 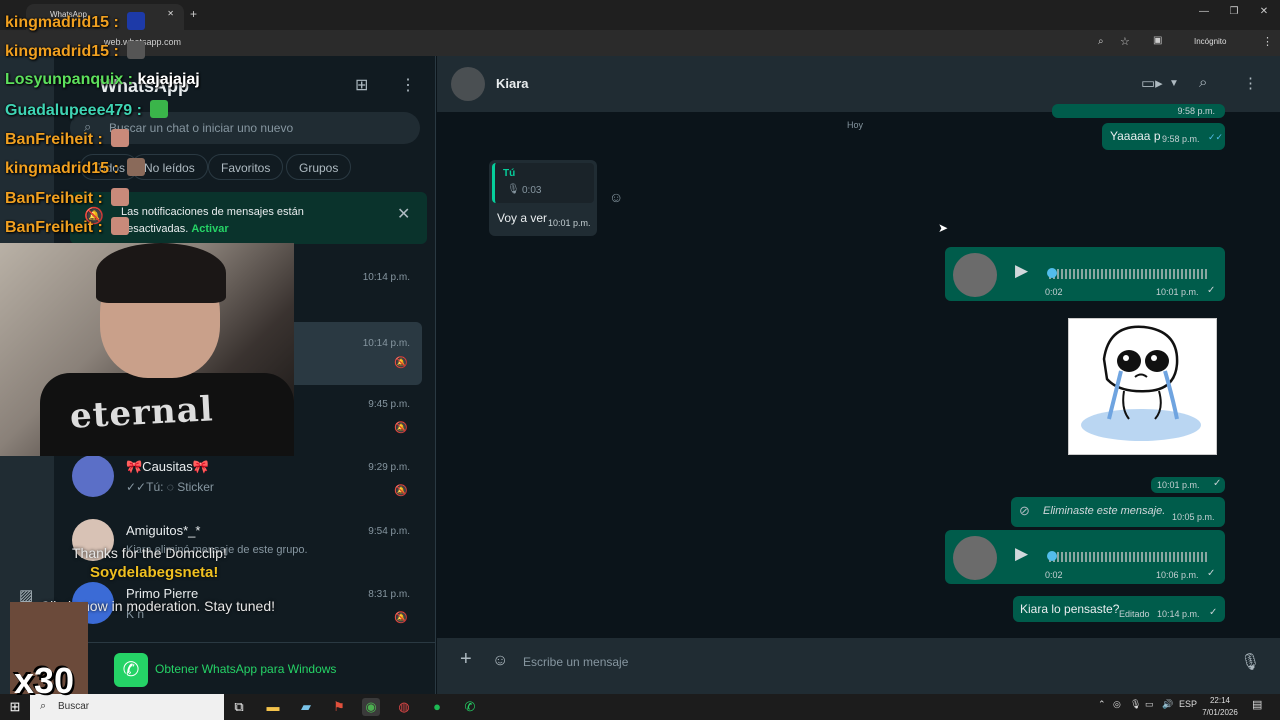 I want to click on app-icon: ⚑, so click(x=339, y=707).